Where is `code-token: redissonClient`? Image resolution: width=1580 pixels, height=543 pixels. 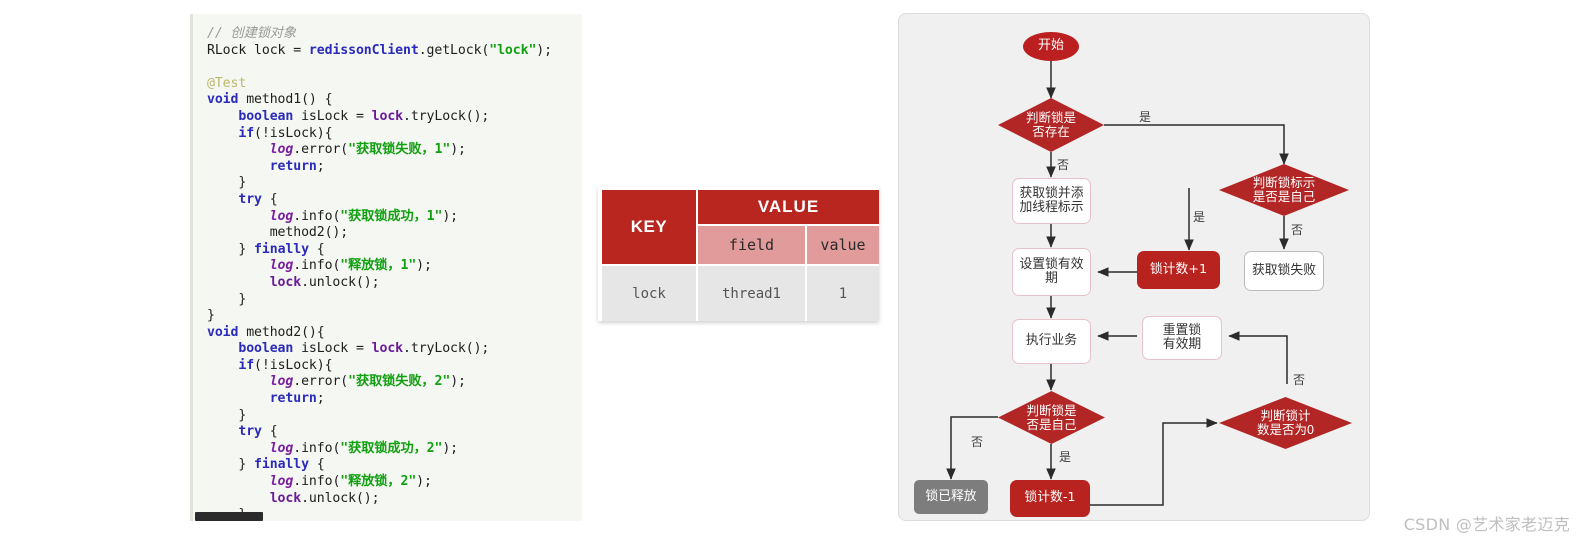 code-token: redissonClient is located at coordinates (363, 50).